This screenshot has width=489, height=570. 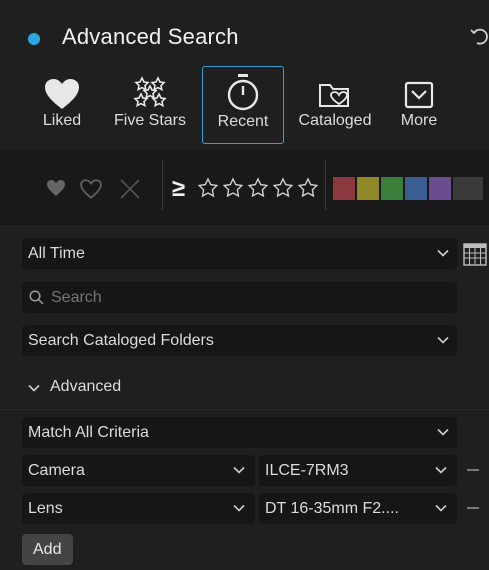 What do you see at coordinates (475, 254) in the screenshot?
I see `calendar-icon` at bounding box center [475, 254].